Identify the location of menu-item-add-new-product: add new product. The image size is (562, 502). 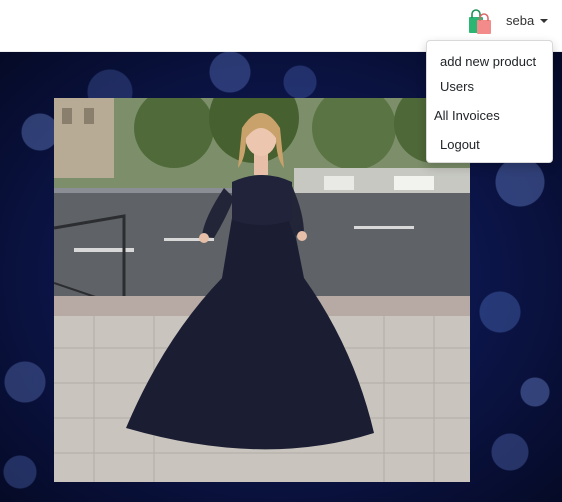
(488, 61).